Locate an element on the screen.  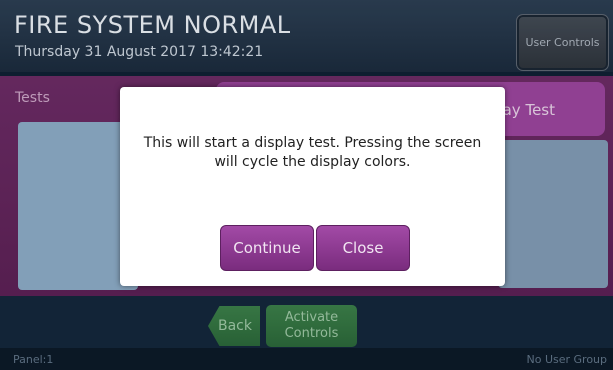
continue-button: Continue is located at coordinates (267, 248).